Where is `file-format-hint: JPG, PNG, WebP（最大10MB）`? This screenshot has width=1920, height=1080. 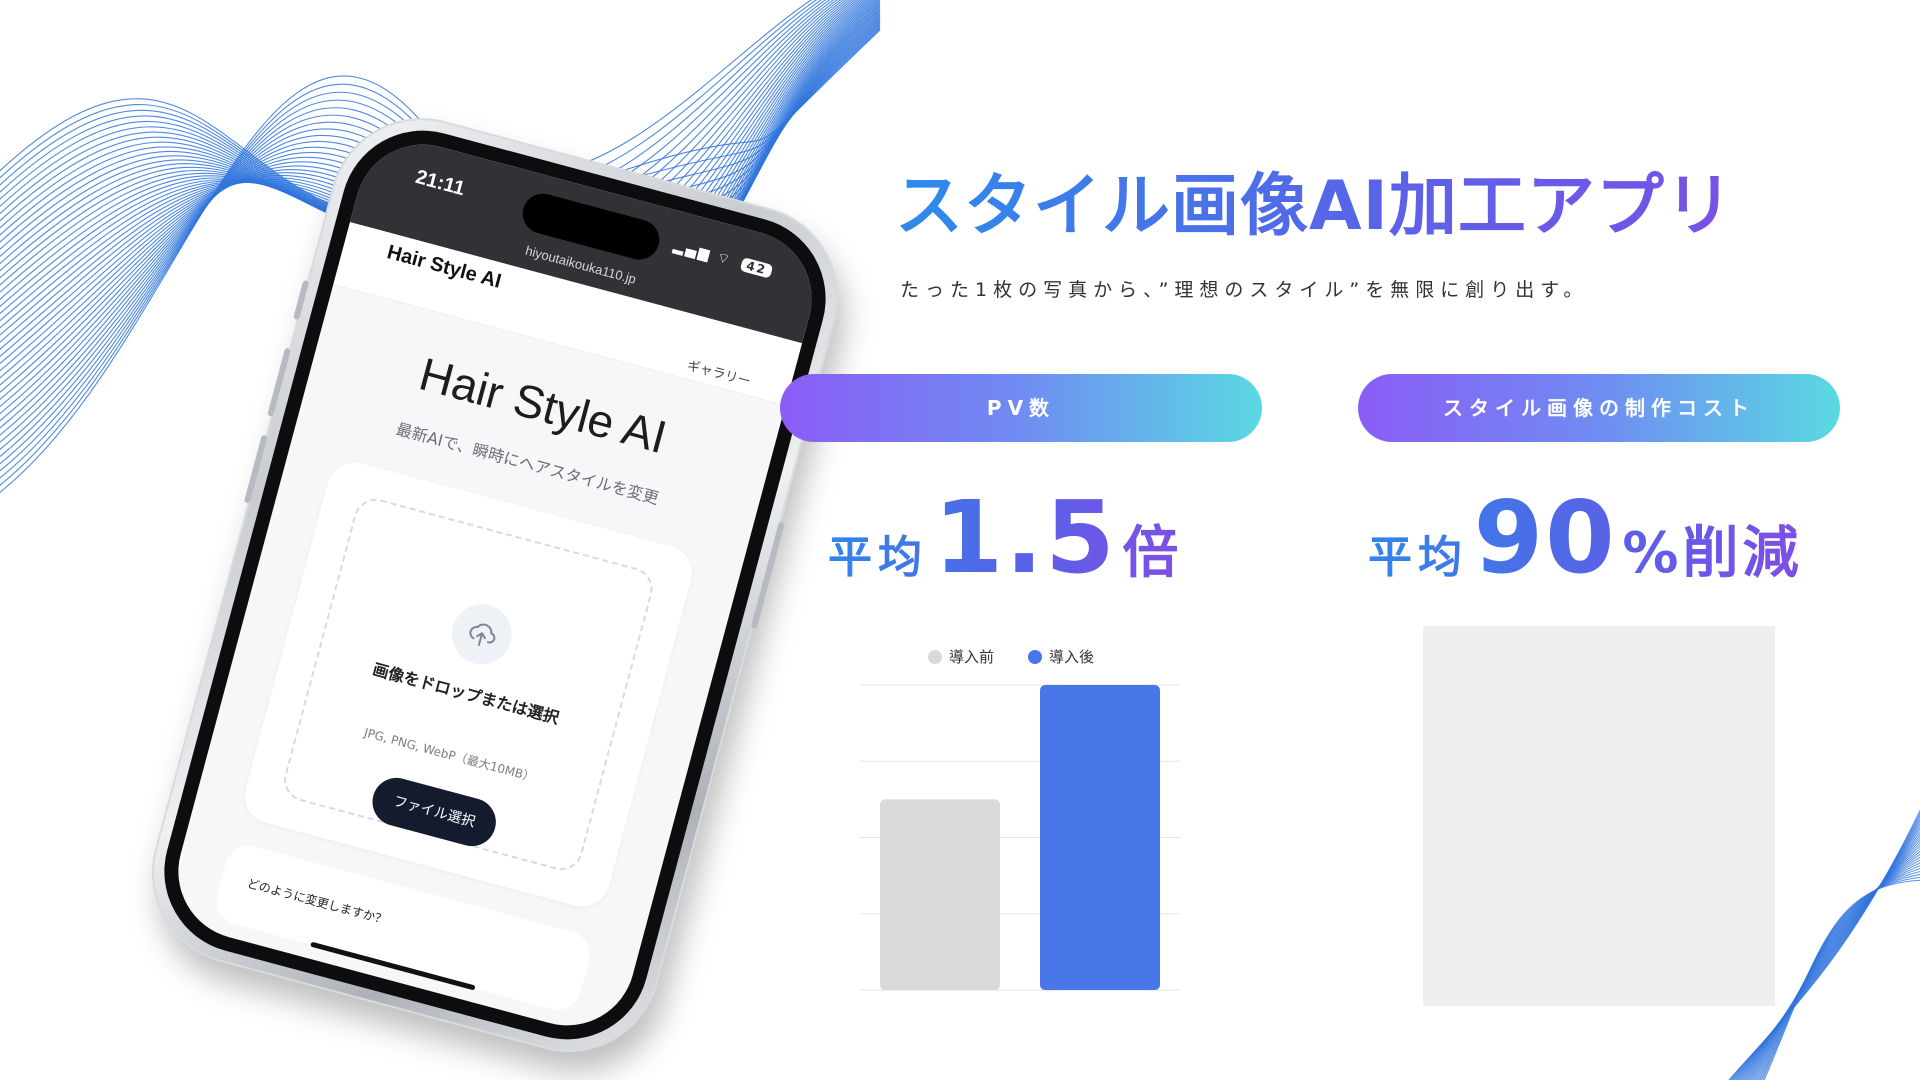 file-format-hint: JPG, PNG, WebP（最大10MB） is located at coordinates (449, 755).